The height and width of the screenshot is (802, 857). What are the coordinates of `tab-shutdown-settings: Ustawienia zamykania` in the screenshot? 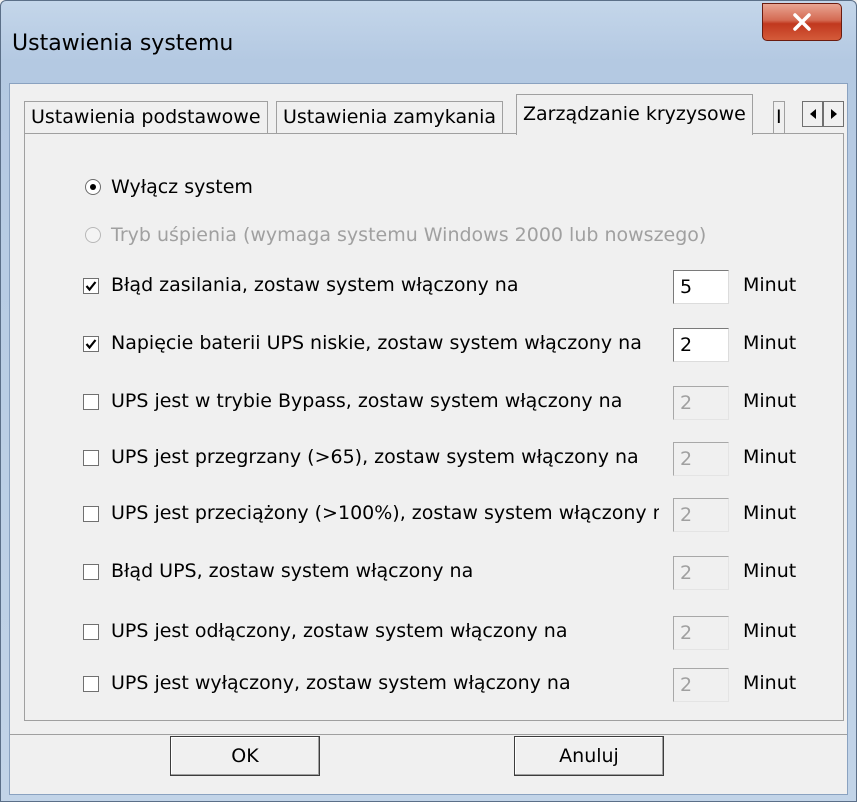 It's located at (390, 117).